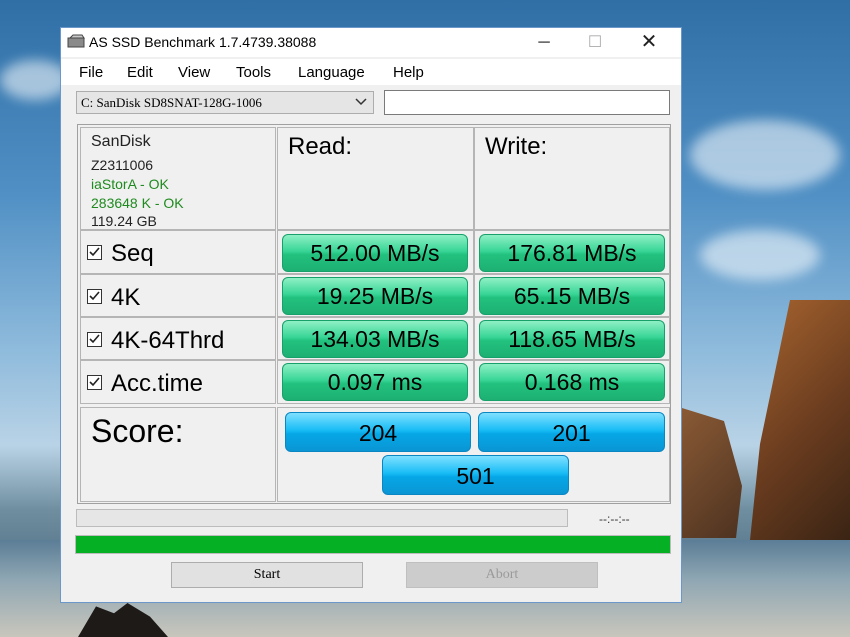 This screenshot has width=850, height=637. Describe the element at coordinates (137, 203) in the screenshot. I see `alignment-status: 283648 K - OK` at that location.